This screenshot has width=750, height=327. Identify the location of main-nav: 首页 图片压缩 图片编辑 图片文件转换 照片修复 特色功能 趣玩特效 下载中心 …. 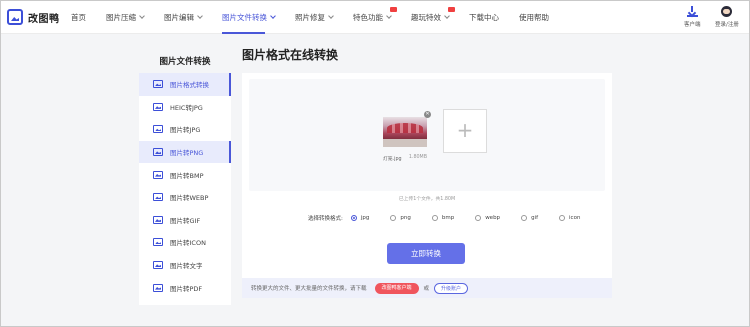
(320, 17).